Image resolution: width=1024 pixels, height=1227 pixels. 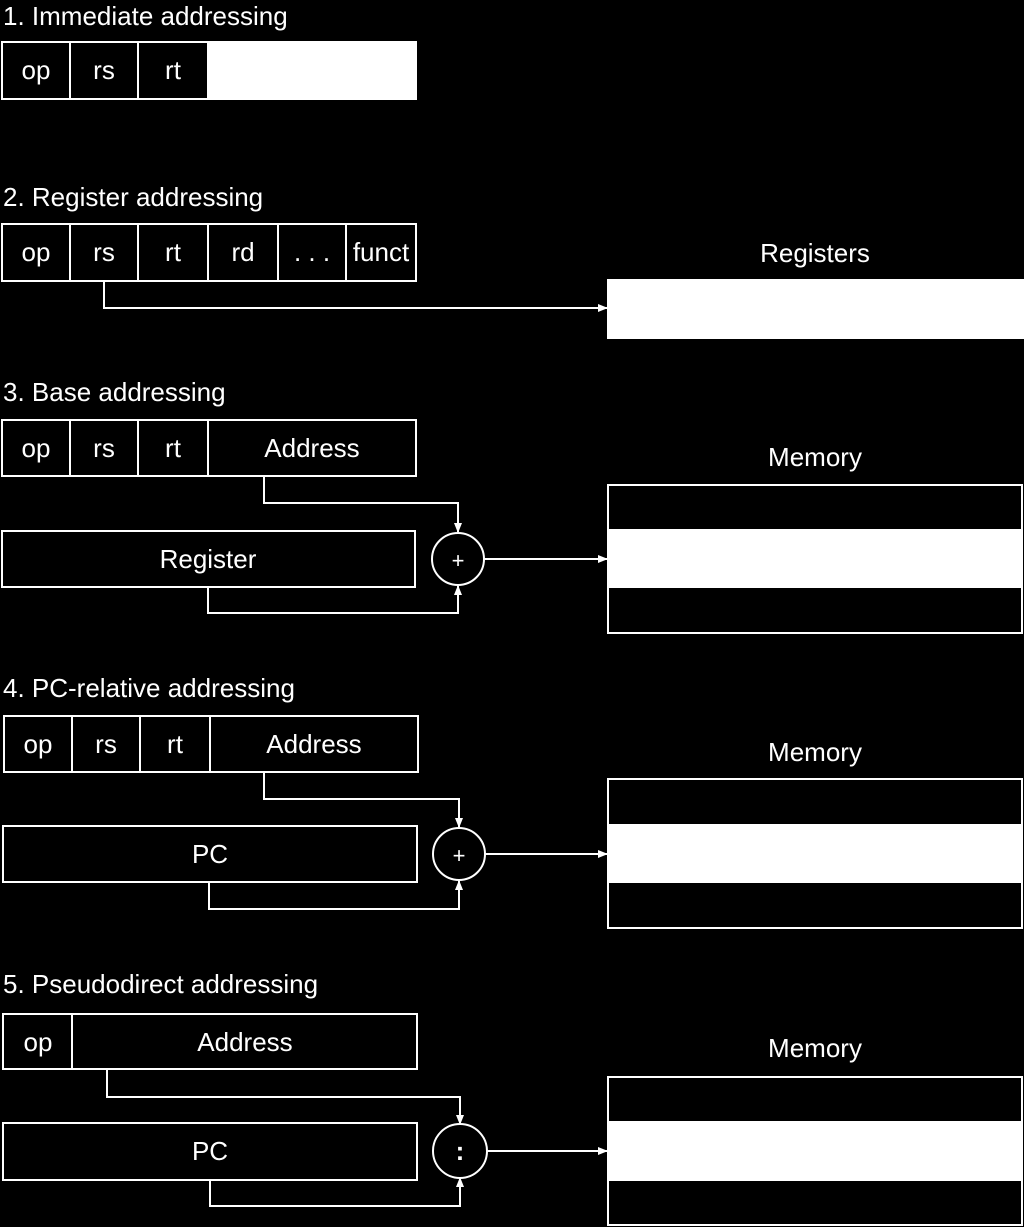 I want to click on field-label: funct, so click(x=381, y=252).